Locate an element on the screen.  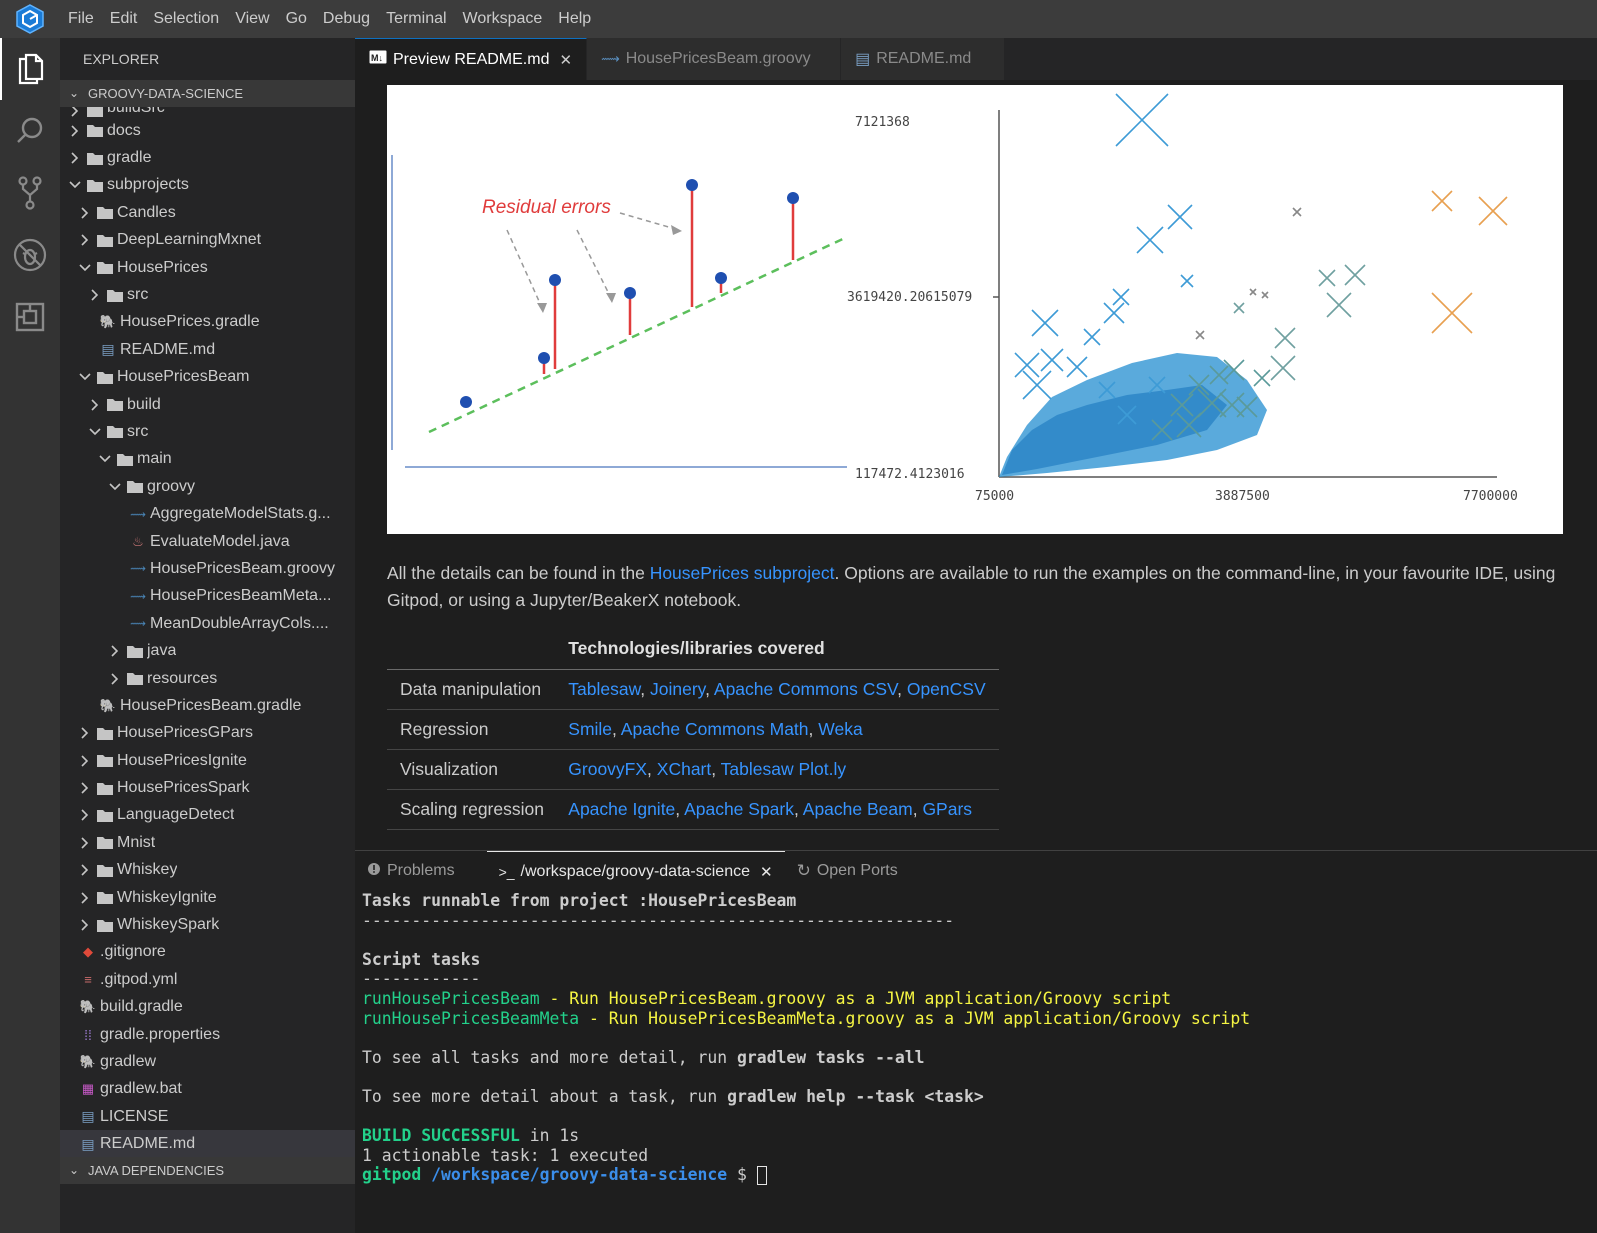
library-link: Joinery is located at coordinates (677, 689).